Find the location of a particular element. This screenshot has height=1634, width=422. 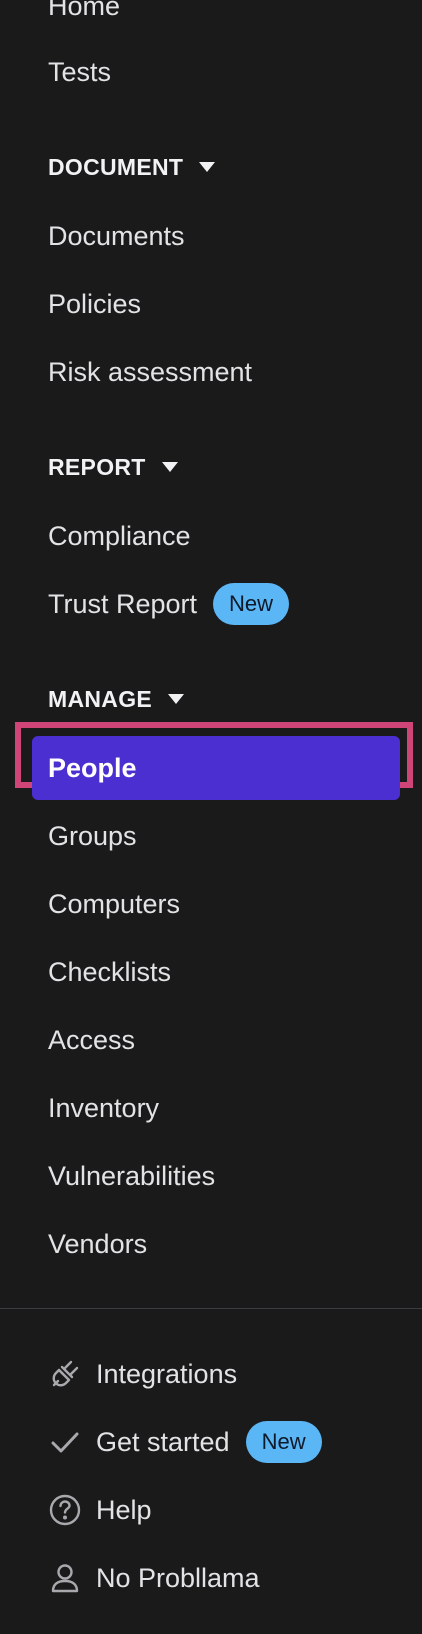

sidebar-item-inventory: Inventory is located at coordinates (103, 1108).